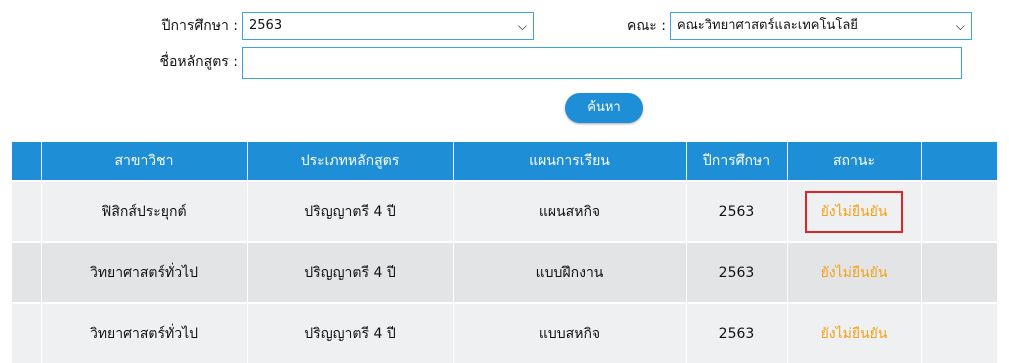 Image resolution: width=1009 pixels, height=363 pixels. What do you see at coordinates (198, 62) in the screenshot?
I see `course-name-label: ชื่อหลักสูตร :` at bounding box center [198, 62].